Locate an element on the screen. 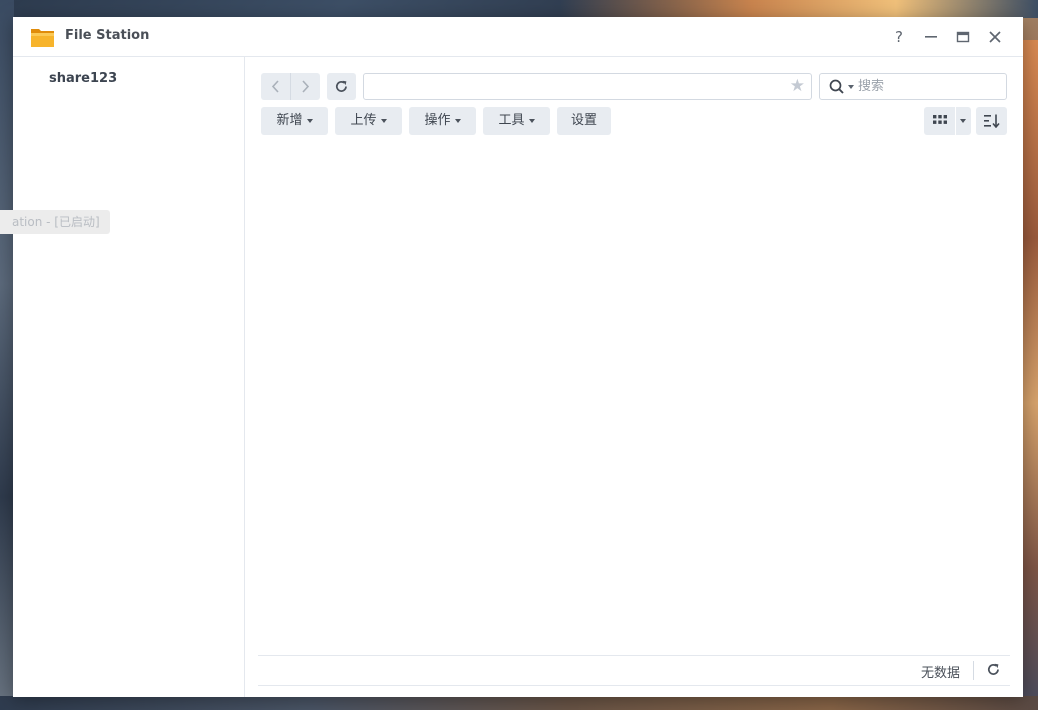 This screenshot has width=1038, height=710. view-mode-dropdown is located at coordinates (963, 121).